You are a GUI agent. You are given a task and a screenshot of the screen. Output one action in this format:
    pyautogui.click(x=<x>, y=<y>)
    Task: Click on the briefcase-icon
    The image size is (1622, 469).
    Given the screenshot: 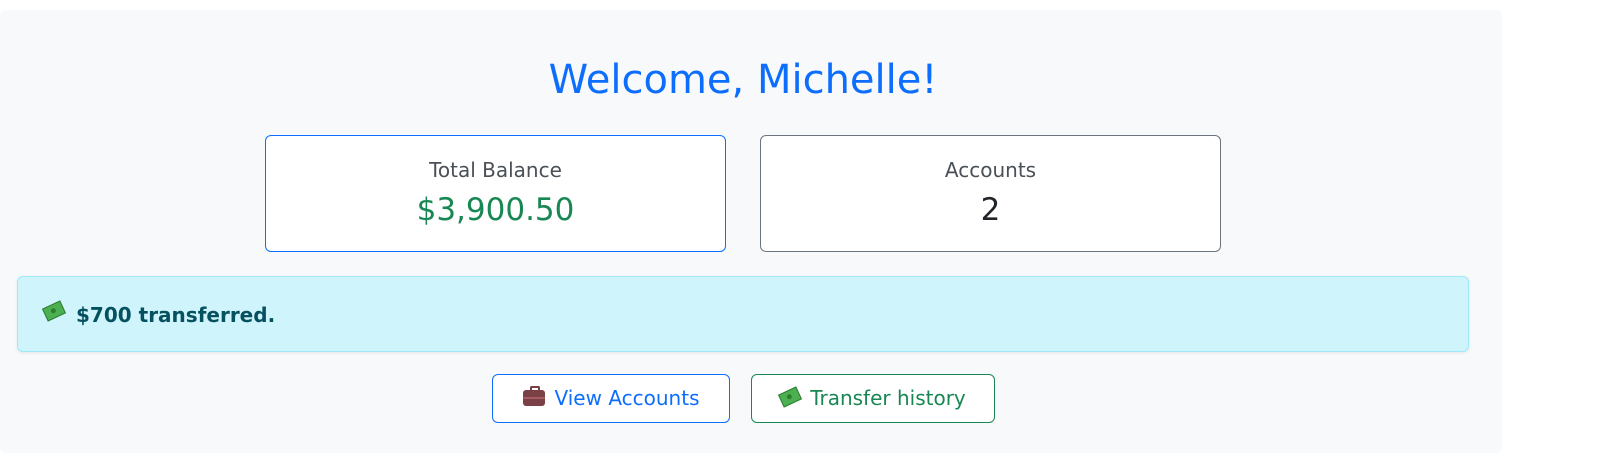 What is the action you would take?
    pyautogui.click(x=533, y=396)
    